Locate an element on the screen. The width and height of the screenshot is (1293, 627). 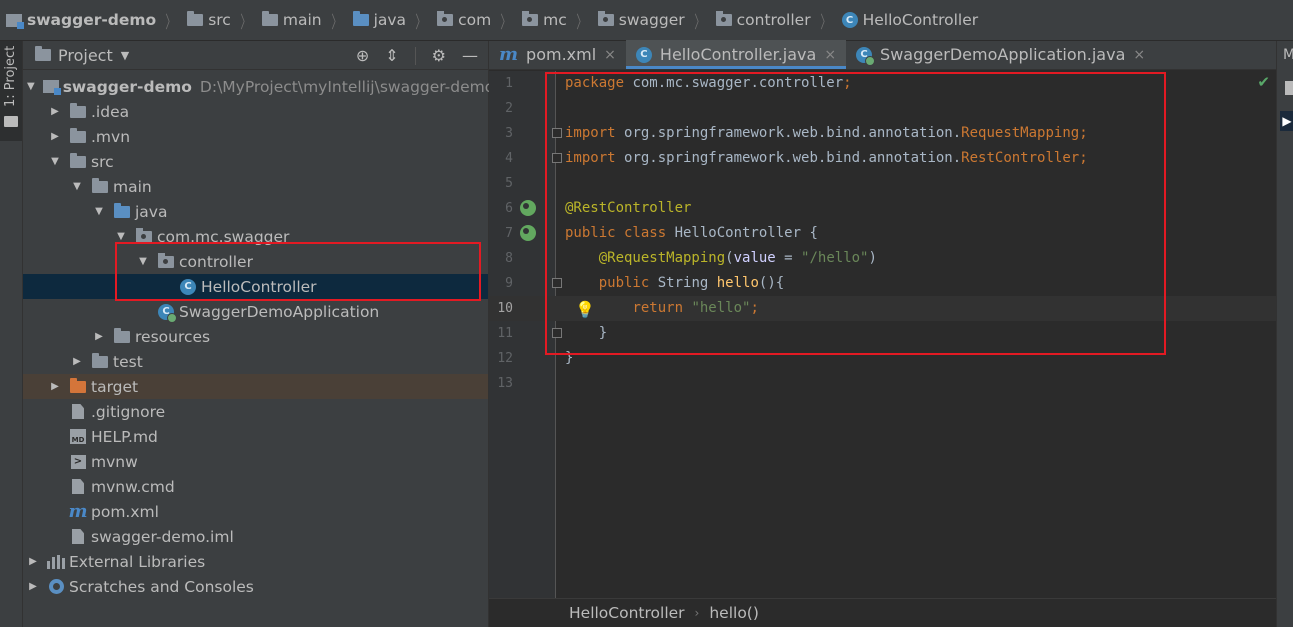
folder-icon is located at coordinates (11, 121).